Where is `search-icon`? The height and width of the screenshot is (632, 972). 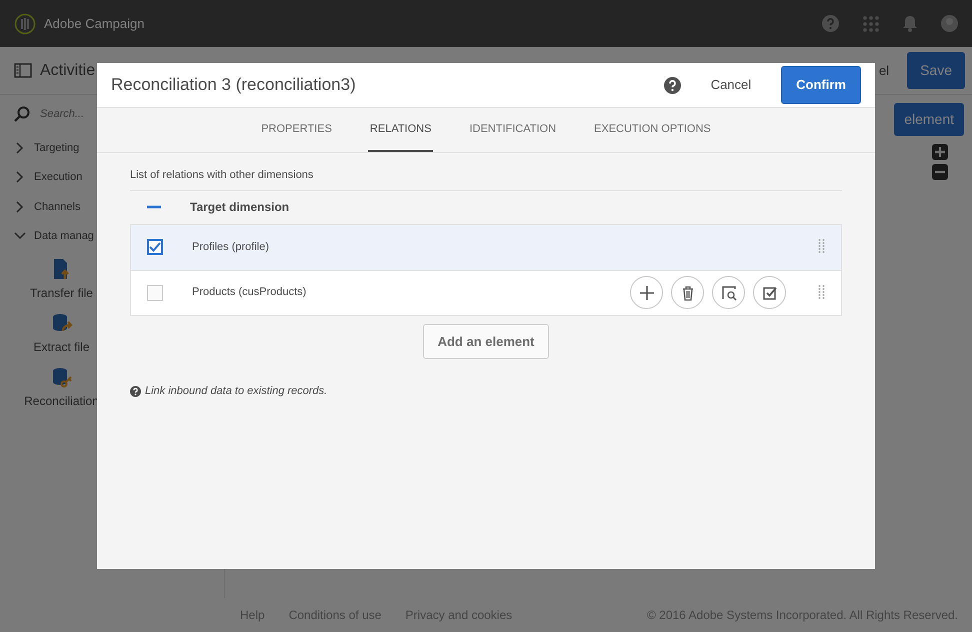
search-icon is located at coordinates (22, 114).